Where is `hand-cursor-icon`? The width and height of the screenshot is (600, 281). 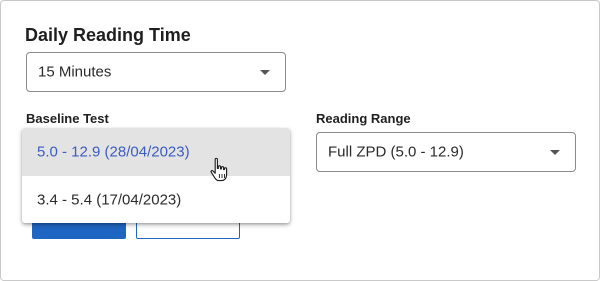
hand-cursor-icon is located at coordinates (219, 169).